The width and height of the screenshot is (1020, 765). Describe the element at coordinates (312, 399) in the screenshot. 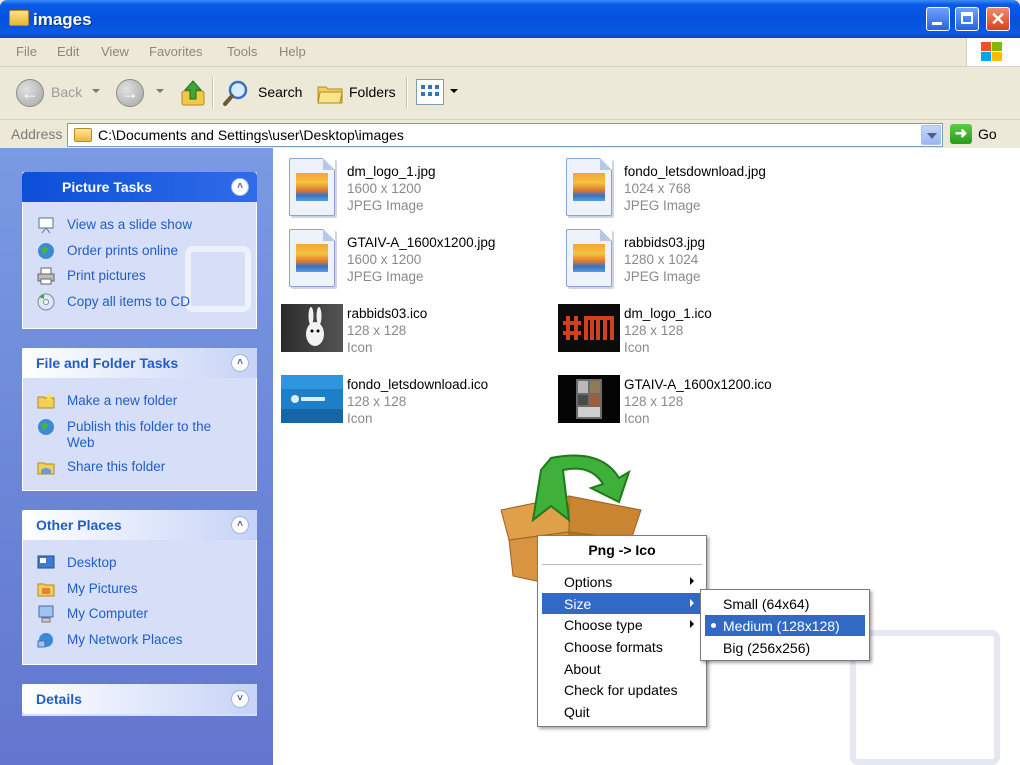

I see `letsdownload-thumbnail` at that location.